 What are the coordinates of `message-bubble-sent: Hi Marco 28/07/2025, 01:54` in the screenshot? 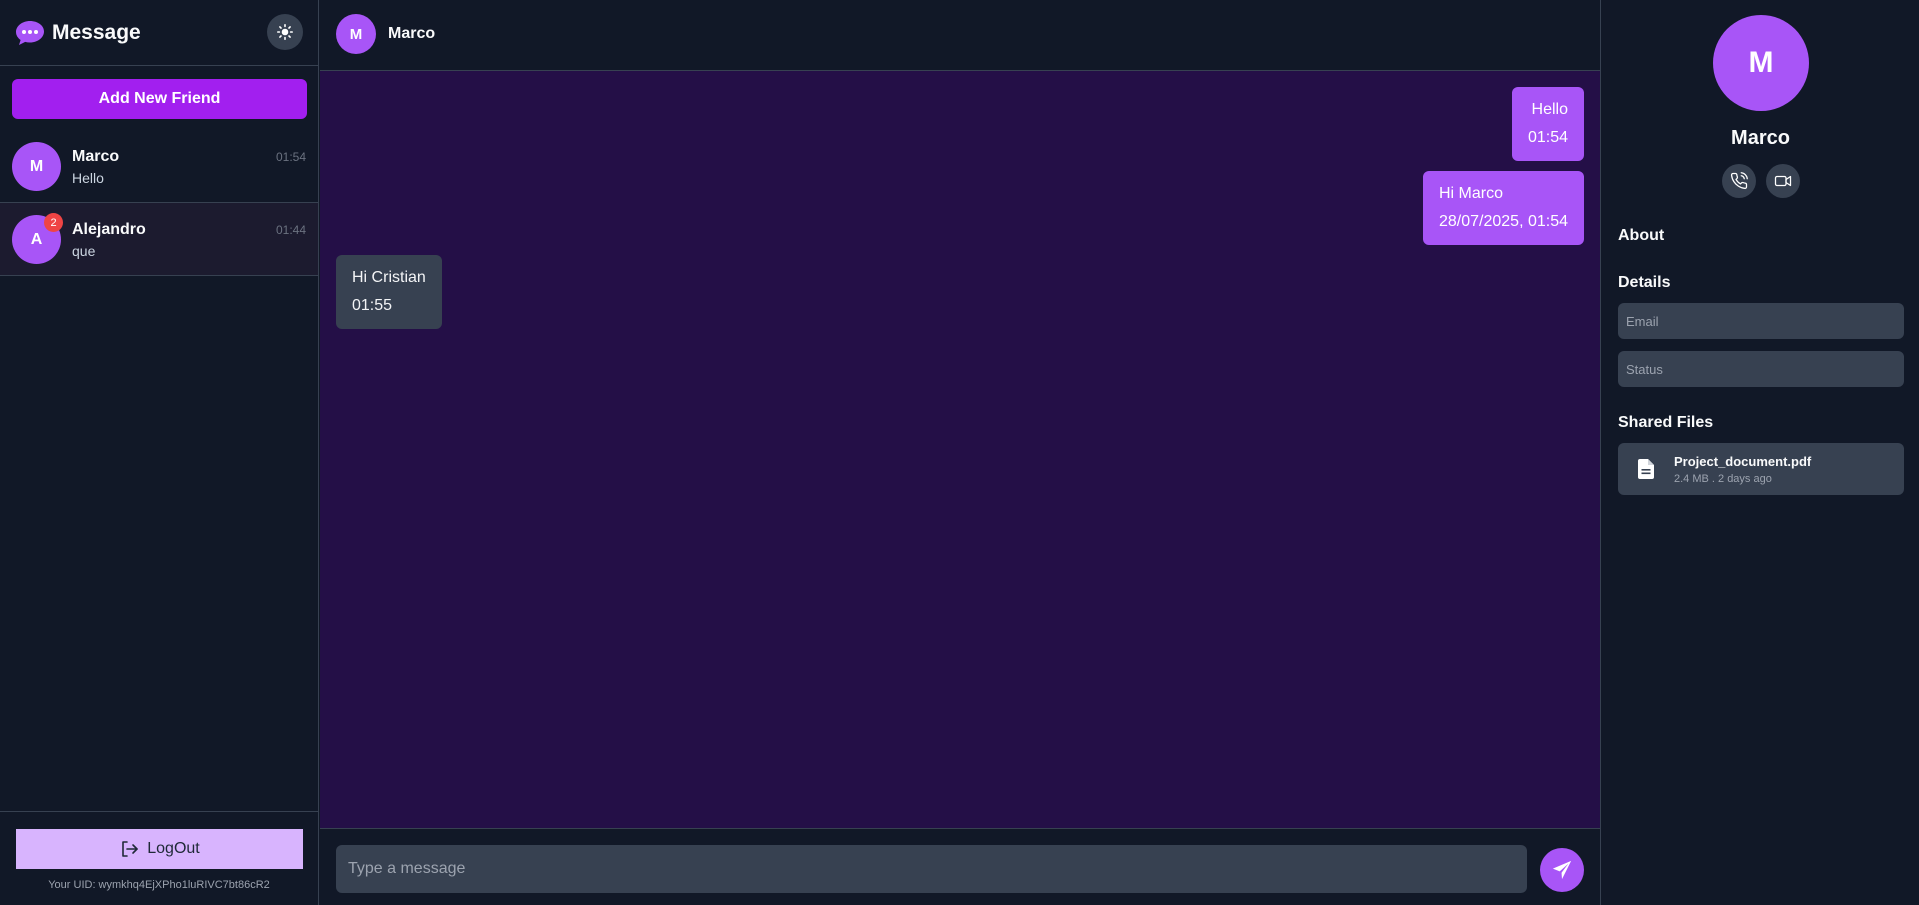 It's located at (1503, 208).